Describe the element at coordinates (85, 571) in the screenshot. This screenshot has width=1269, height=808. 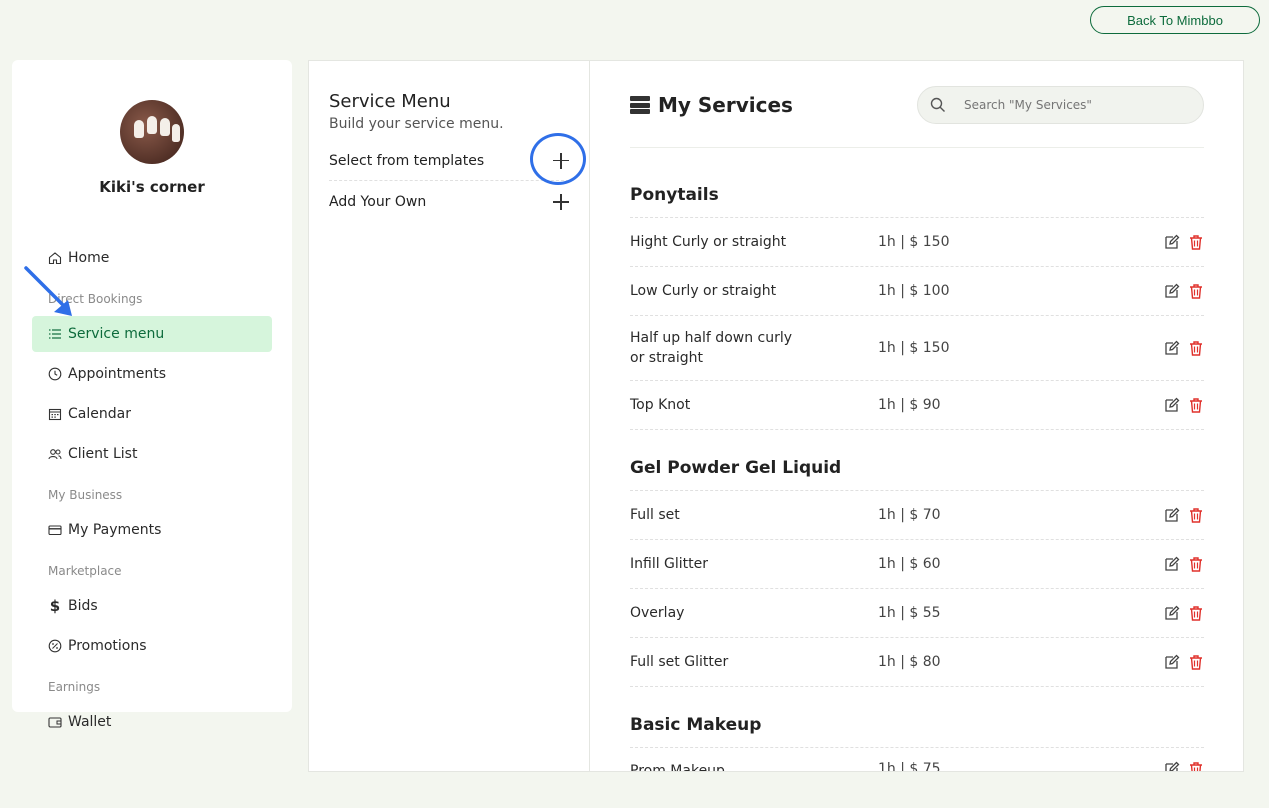
I see `section-label-marketplace: Marketplace` at that location.